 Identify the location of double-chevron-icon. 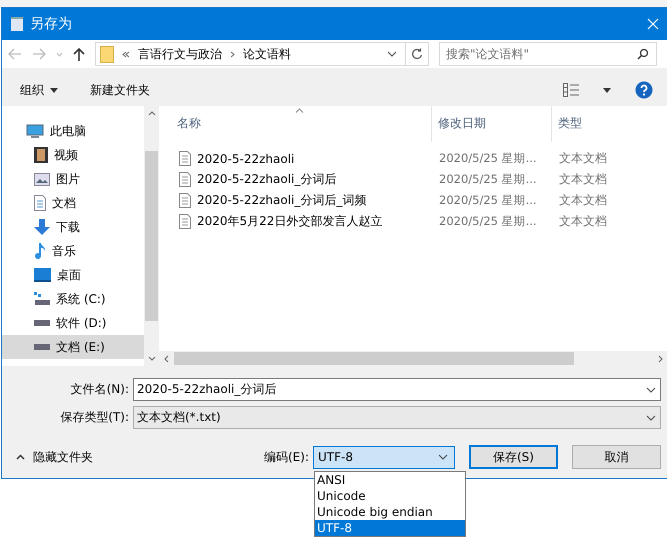
(126, 54).